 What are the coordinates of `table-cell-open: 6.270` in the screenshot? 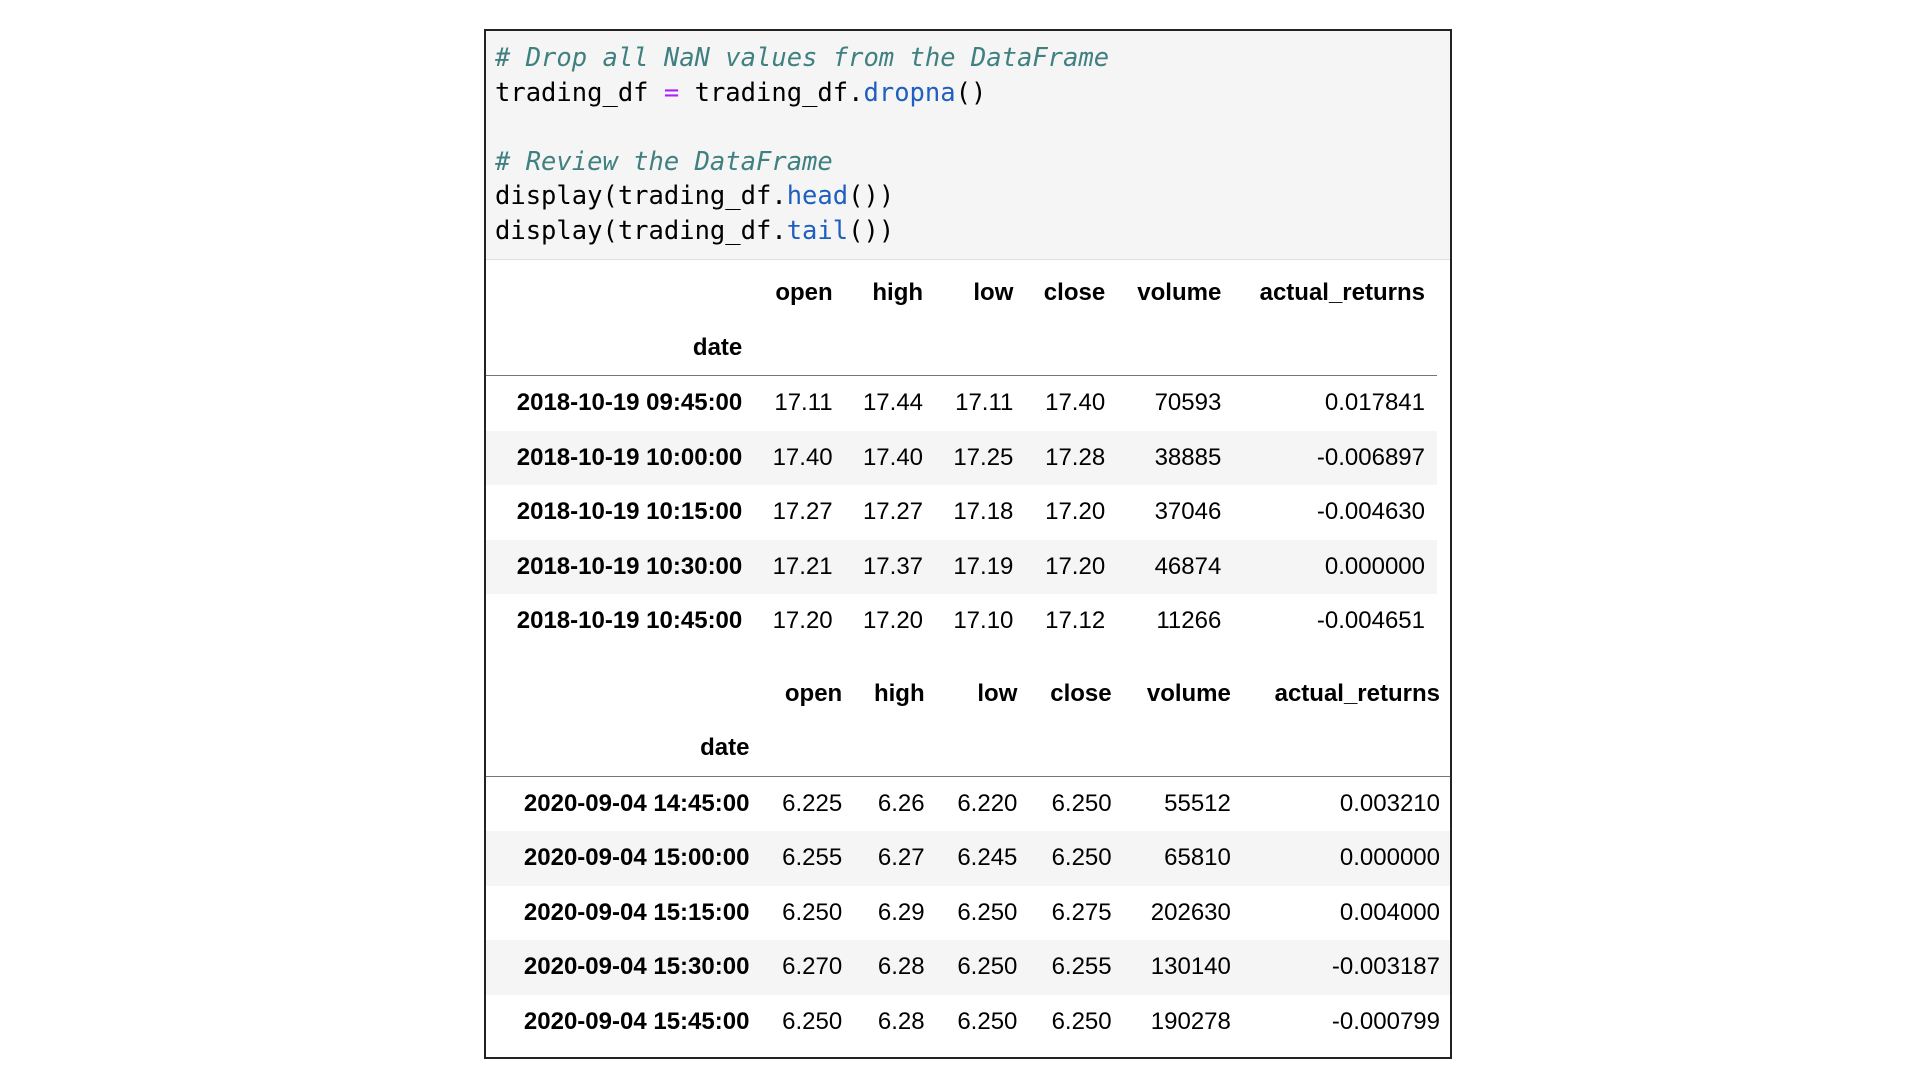 It's located at (808, 967).